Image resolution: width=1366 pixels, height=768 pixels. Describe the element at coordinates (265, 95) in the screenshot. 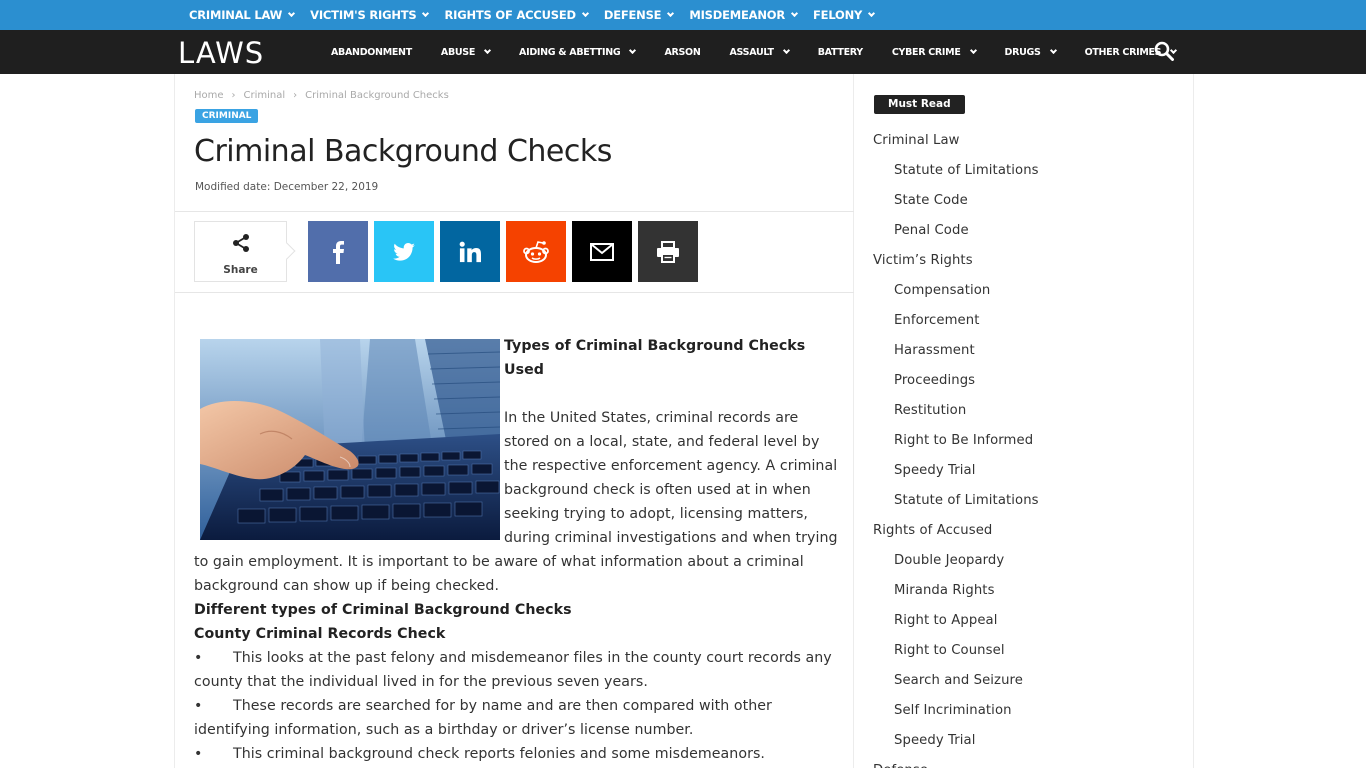

I see `breadcrumb-section: Criminal` at that location.